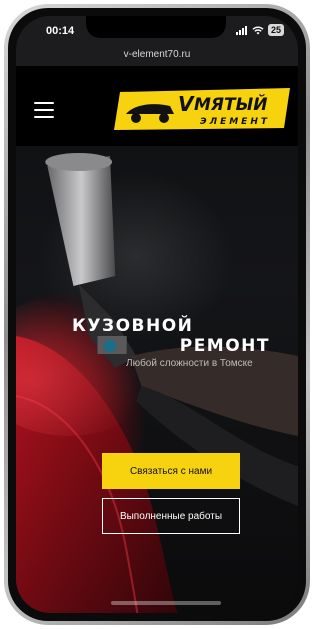  What do you see at coordinates (156, 27) in the screenshot?
I see `camera-notch` at bounding box center [156, 27].